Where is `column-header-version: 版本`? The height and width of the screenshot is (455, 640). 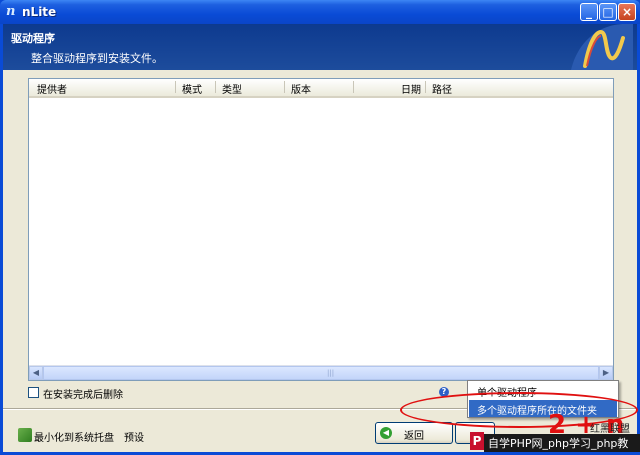 column-header-version: 版本 is located at coordinates (301, 88).